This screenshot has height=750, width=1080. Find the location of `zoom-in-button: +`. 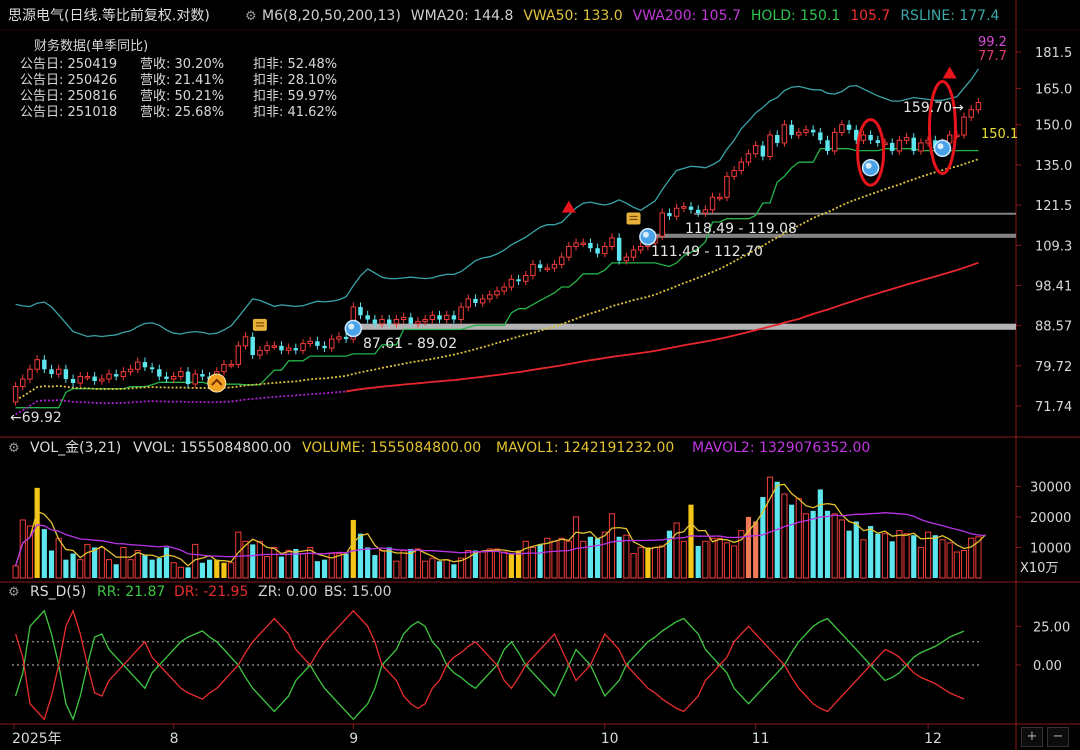

zoom-in-button: + is located at coordinates (1032, 737).